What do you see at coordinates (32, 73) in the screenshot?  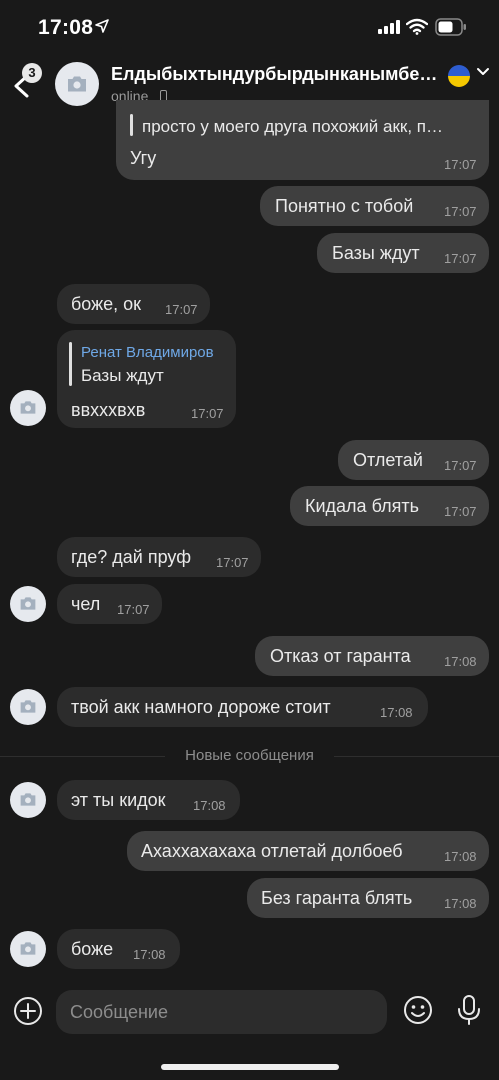 I see `unread-badge: 3` at bounding box center [32, 73].